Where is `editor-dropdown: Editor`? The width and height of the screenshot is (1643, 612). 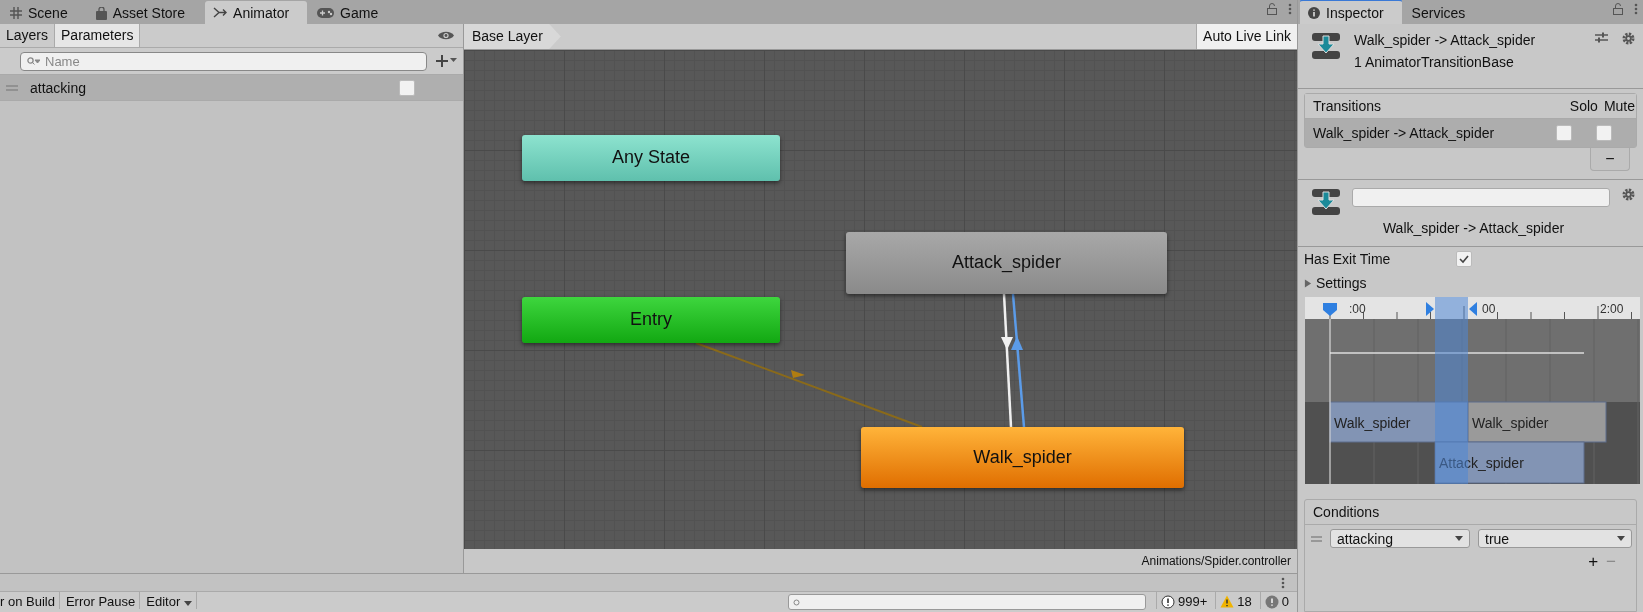 editor-dropdown: Editor is located at coordinates (171, 600).